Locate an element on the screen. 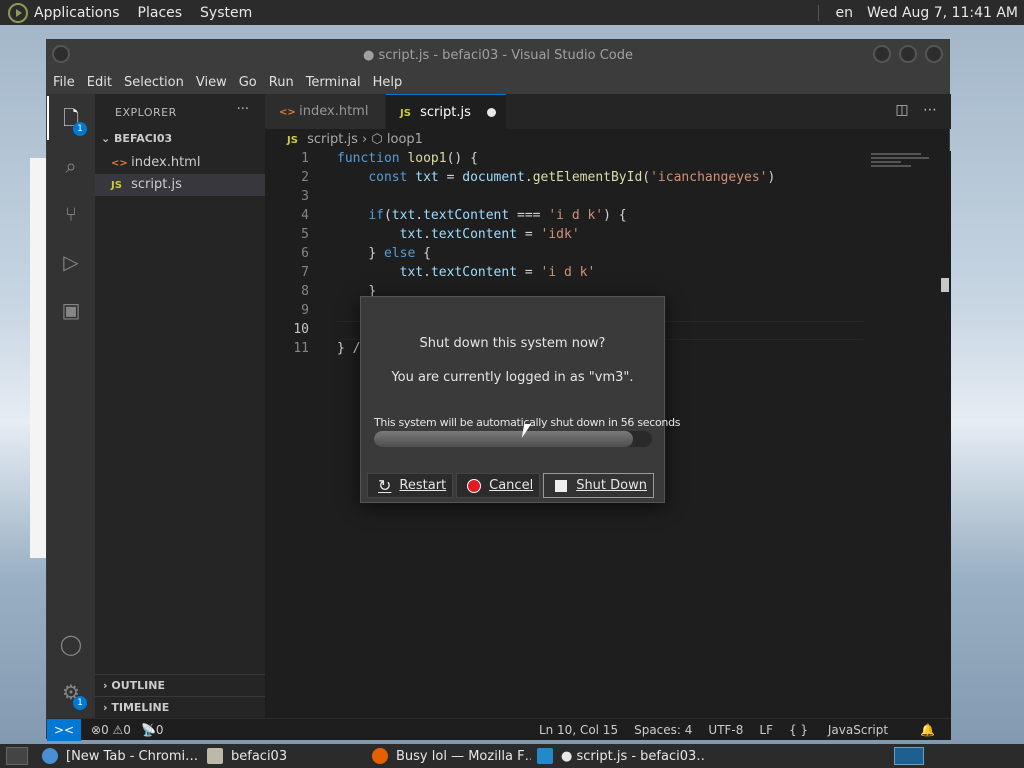 Image resolution: width=1024 pixels, height=768 pixels. keyboard-layout-indicator: en is located at coordinates (844, 13).